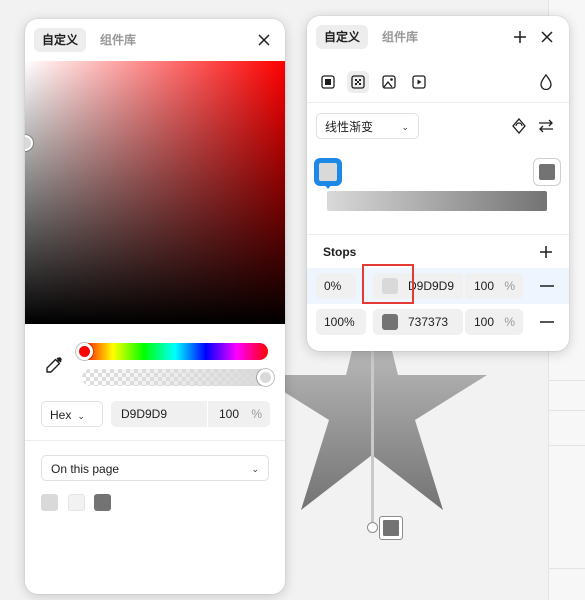  What do you see at coordinates (419, 82) in the screenshot?
I see `video-icon` at bounding box center [419, 82].